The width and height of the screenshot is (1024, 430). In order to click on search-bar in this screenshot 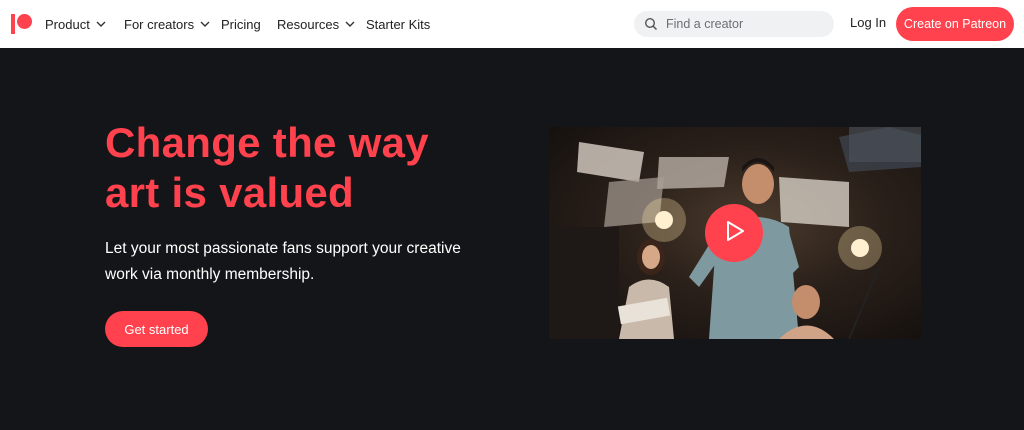, I will do `click(734, 24)`.